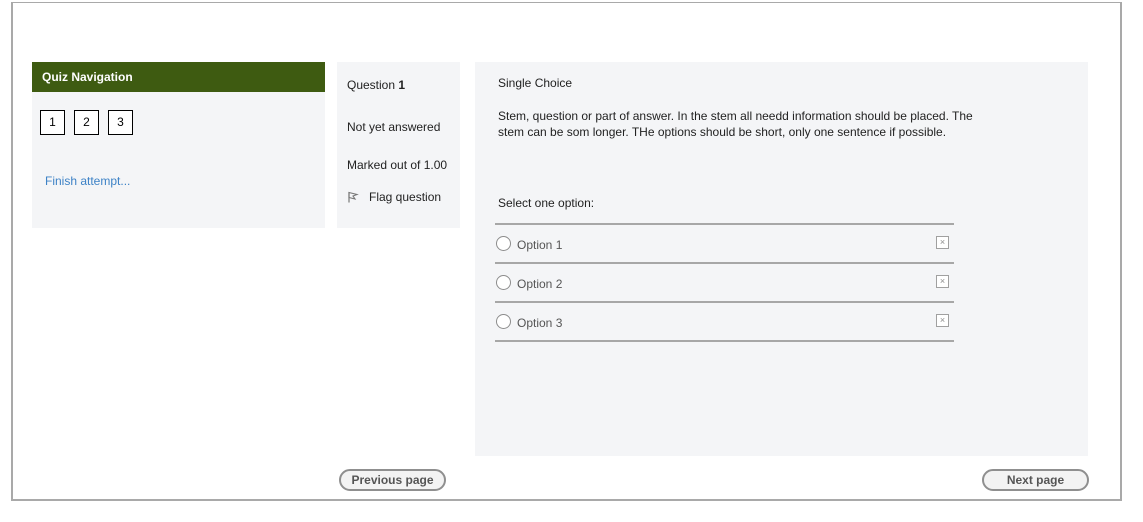 This screenshot has height=522, width=1143. Describe the element at coordinates (405, 197) in the screenshot. I see `flag-question-label: Flag question` at that location.